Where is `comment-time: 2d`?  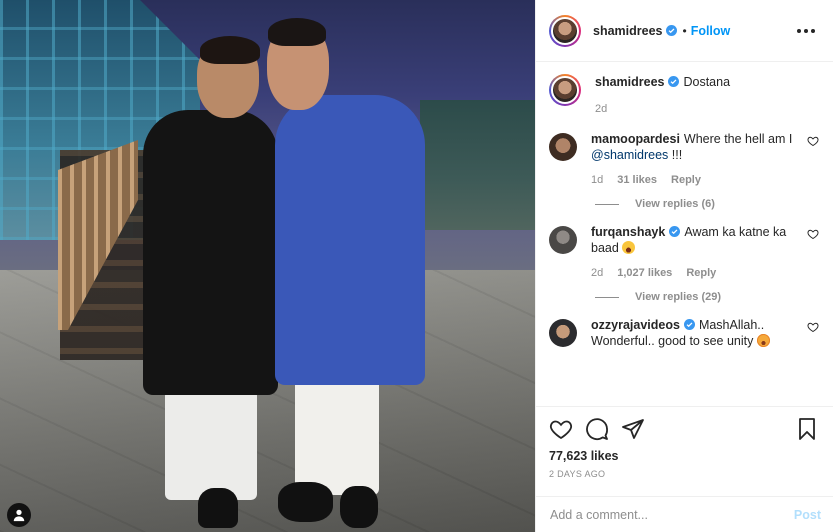 comment-time: 2d is located at coordinates (597, 273).